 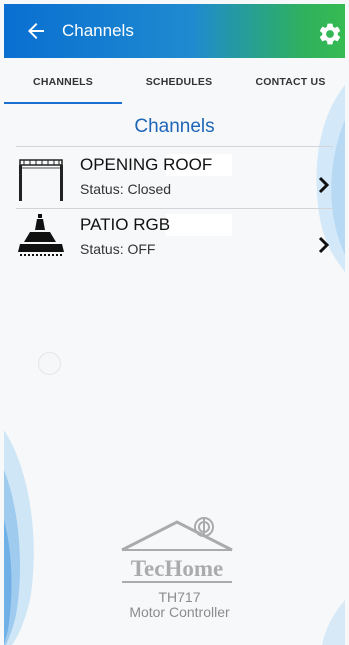 What do you see at coordinates (41, 235) in the screenshot?
I see `pendant-light-icon` at bounding box center [41, 235].